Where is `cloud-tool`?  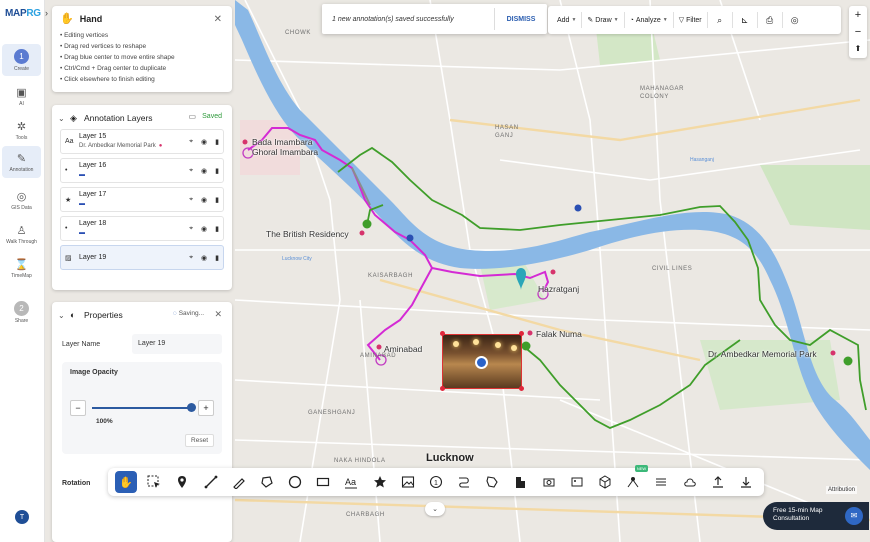 cloud-tool is located at coordinates (690, 482).